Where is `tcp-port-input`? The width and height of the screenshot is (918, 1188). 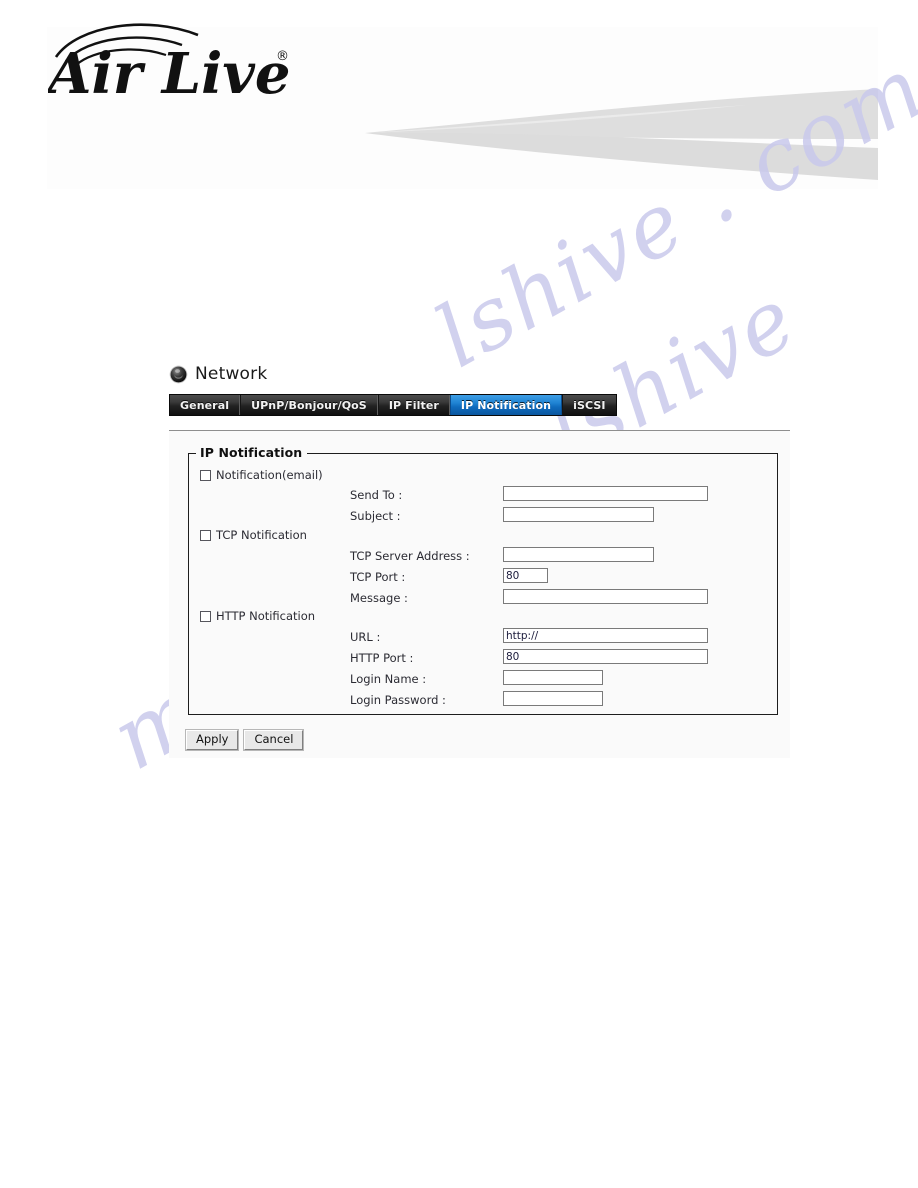
tcp-port-input is located at coordinates (525, 575).